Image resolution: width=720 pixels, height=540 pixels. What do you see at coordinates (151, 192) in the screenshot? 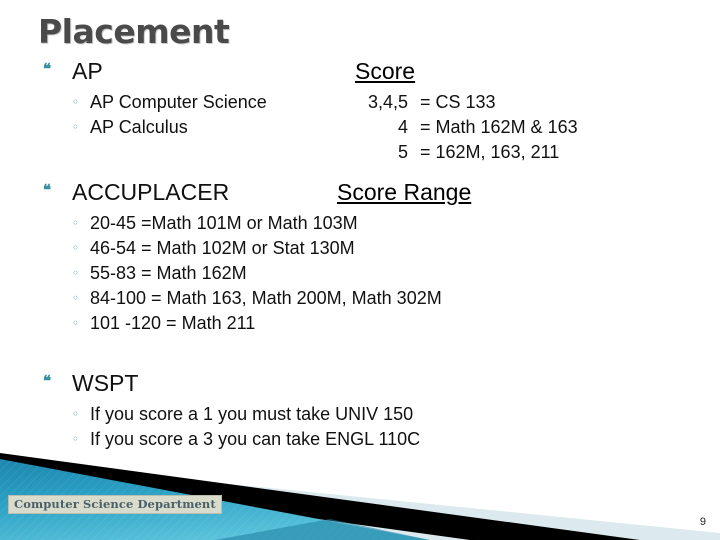
I see `section-label-accuplacer: ACCUPLACER` at bounding box center [151, 192].